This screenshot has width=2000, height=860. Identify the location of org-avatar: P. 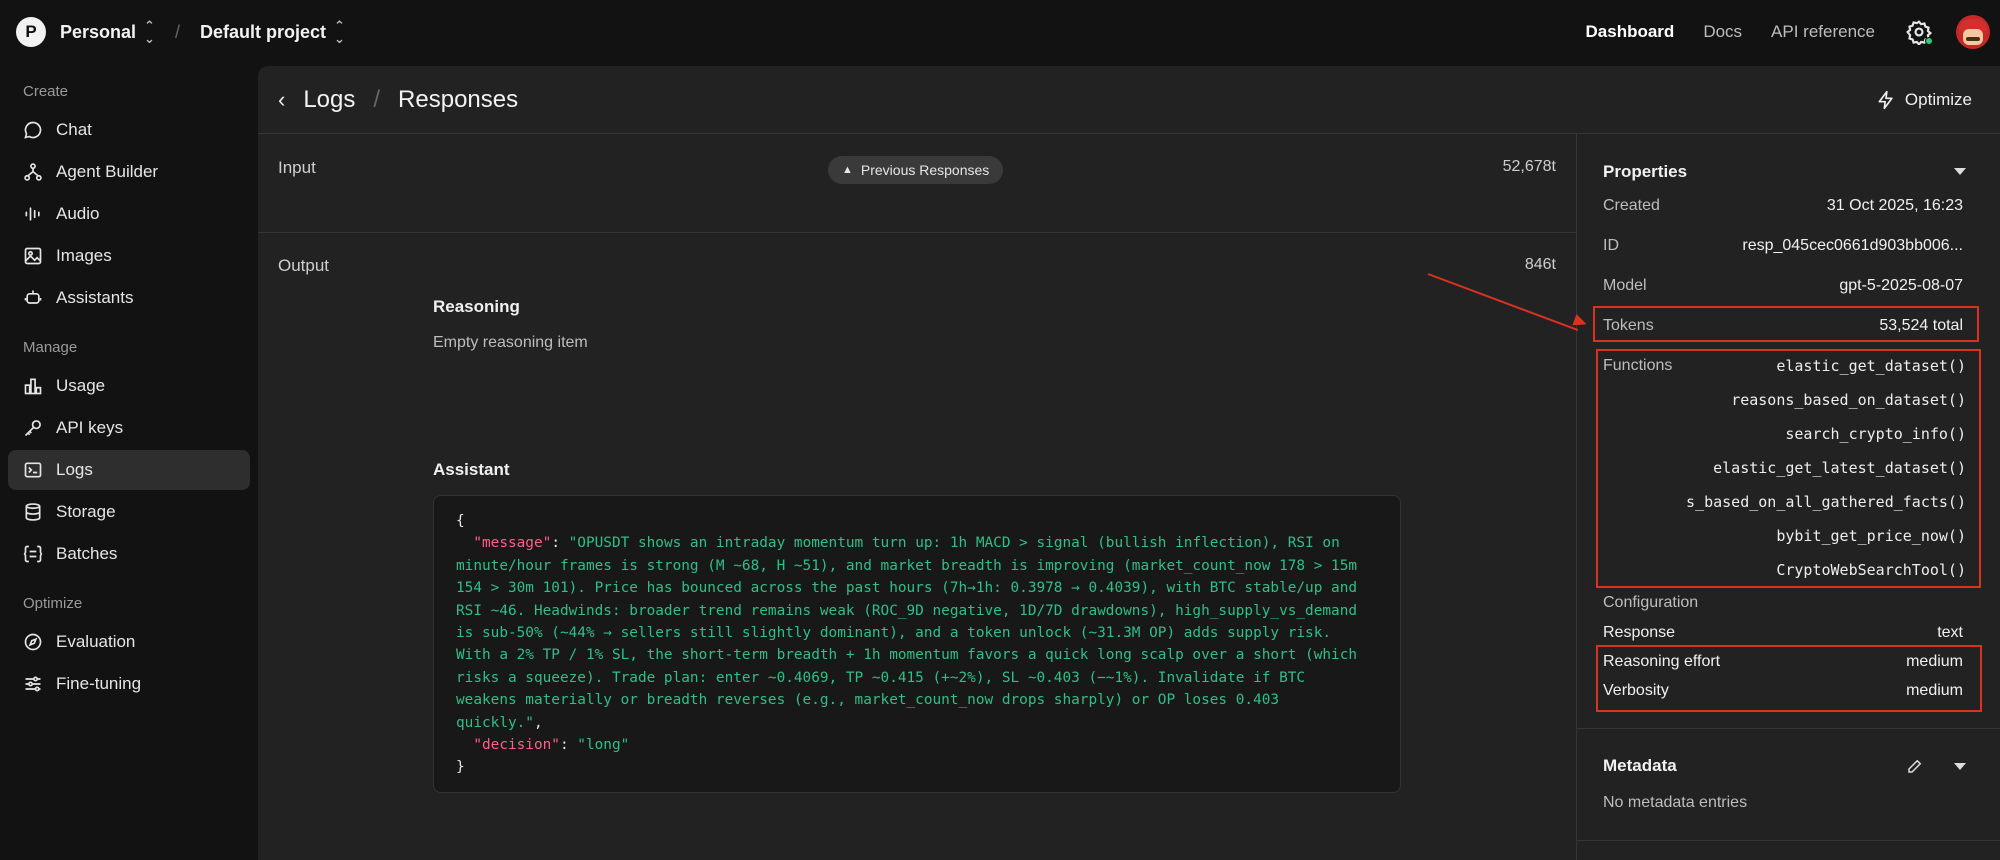
(31, 32).